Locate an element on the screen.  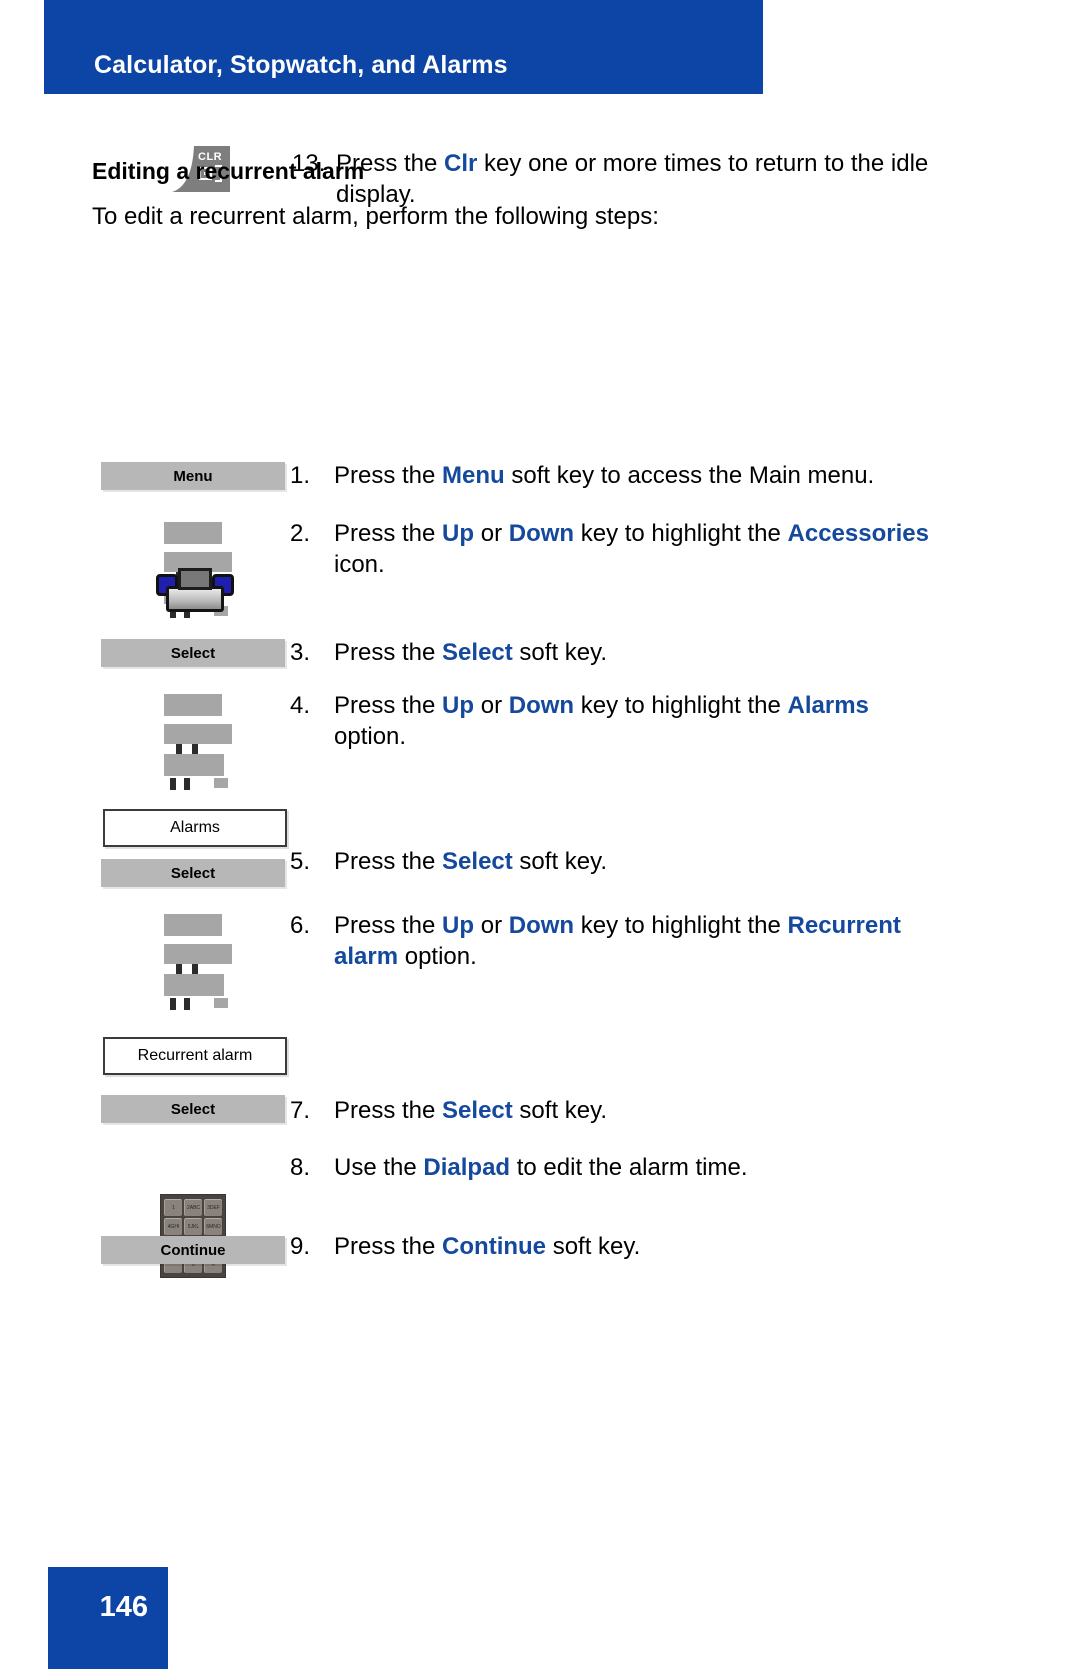
text-segment: Use the is located at coordinates (379, 1167).